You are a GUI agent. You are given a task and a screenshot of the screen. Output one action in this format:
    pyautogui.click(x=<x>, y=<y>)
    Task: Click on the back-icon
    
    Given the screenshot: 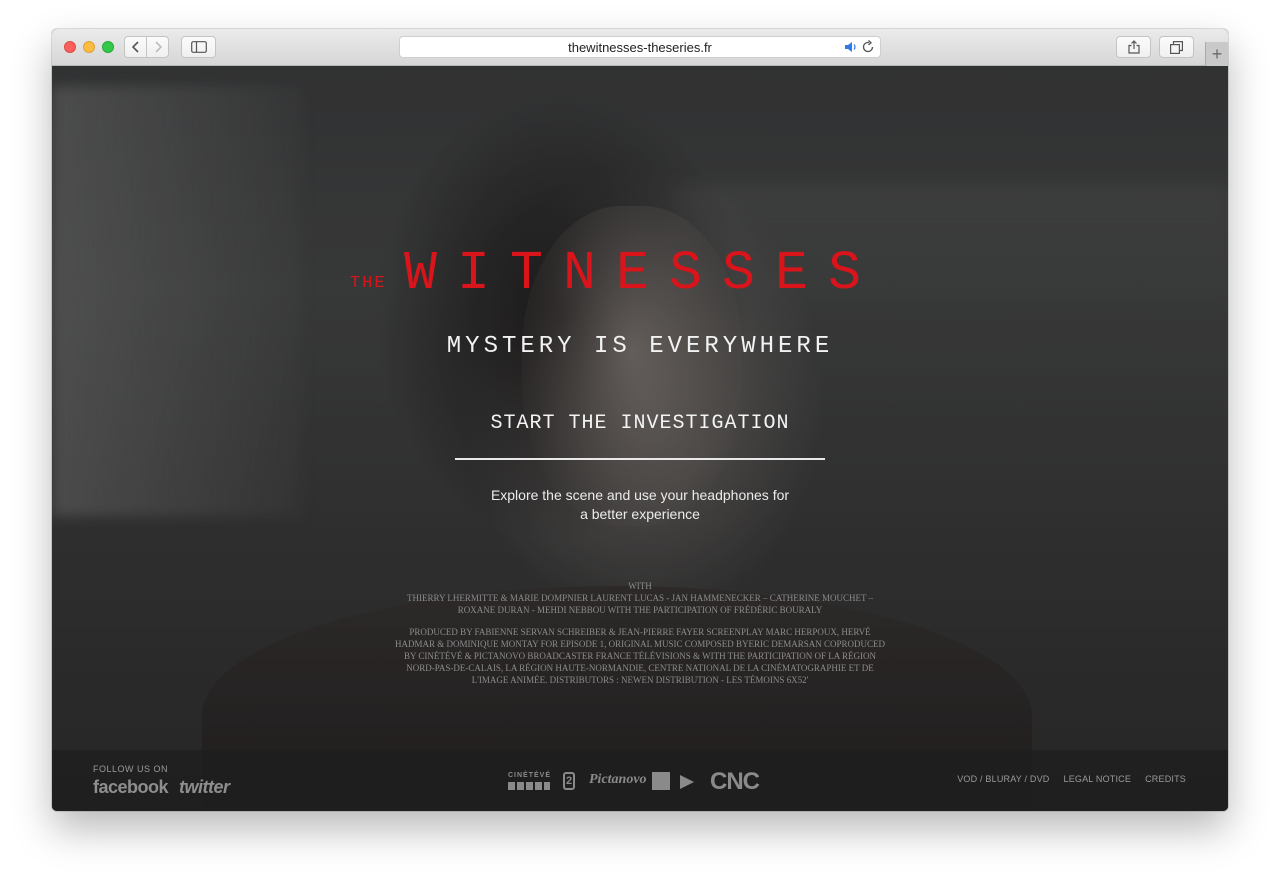 What is the action you would take?
    pyautogui.click(x=135, y=47)
    